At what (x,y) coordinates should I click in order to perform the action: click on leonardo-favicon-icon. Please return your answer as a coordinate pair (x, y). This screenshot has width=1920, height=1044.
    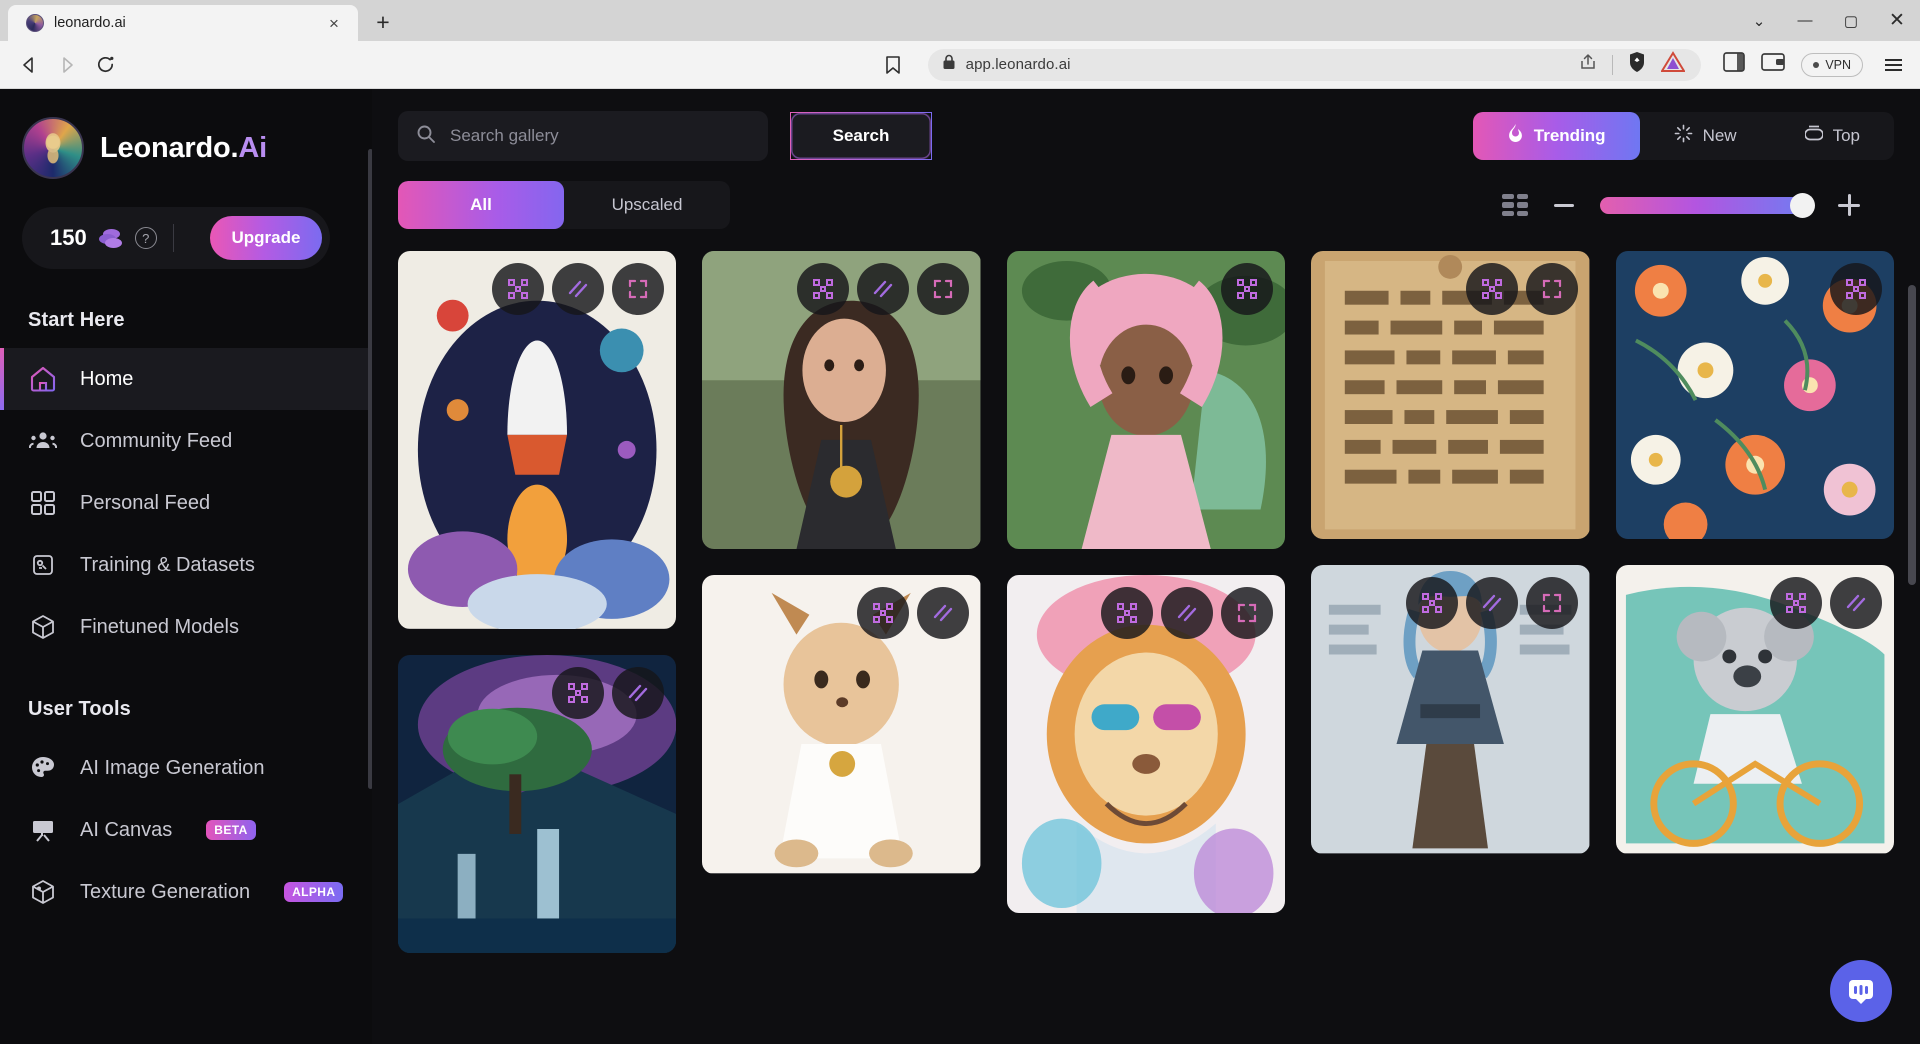
    Looking at the image, I should click on (35, 23).